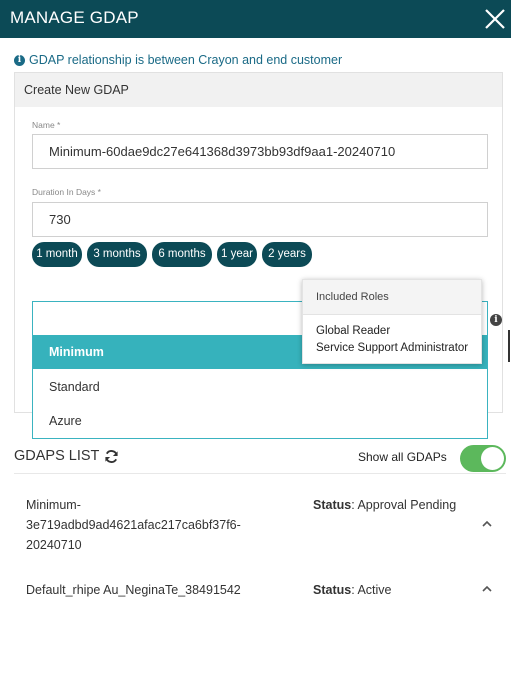 This screenshot has width=511, height=678. Describe the element at coordinates (402, 457) in the screenshot. I see `show-all-label: Show all GDAPs` at that location.